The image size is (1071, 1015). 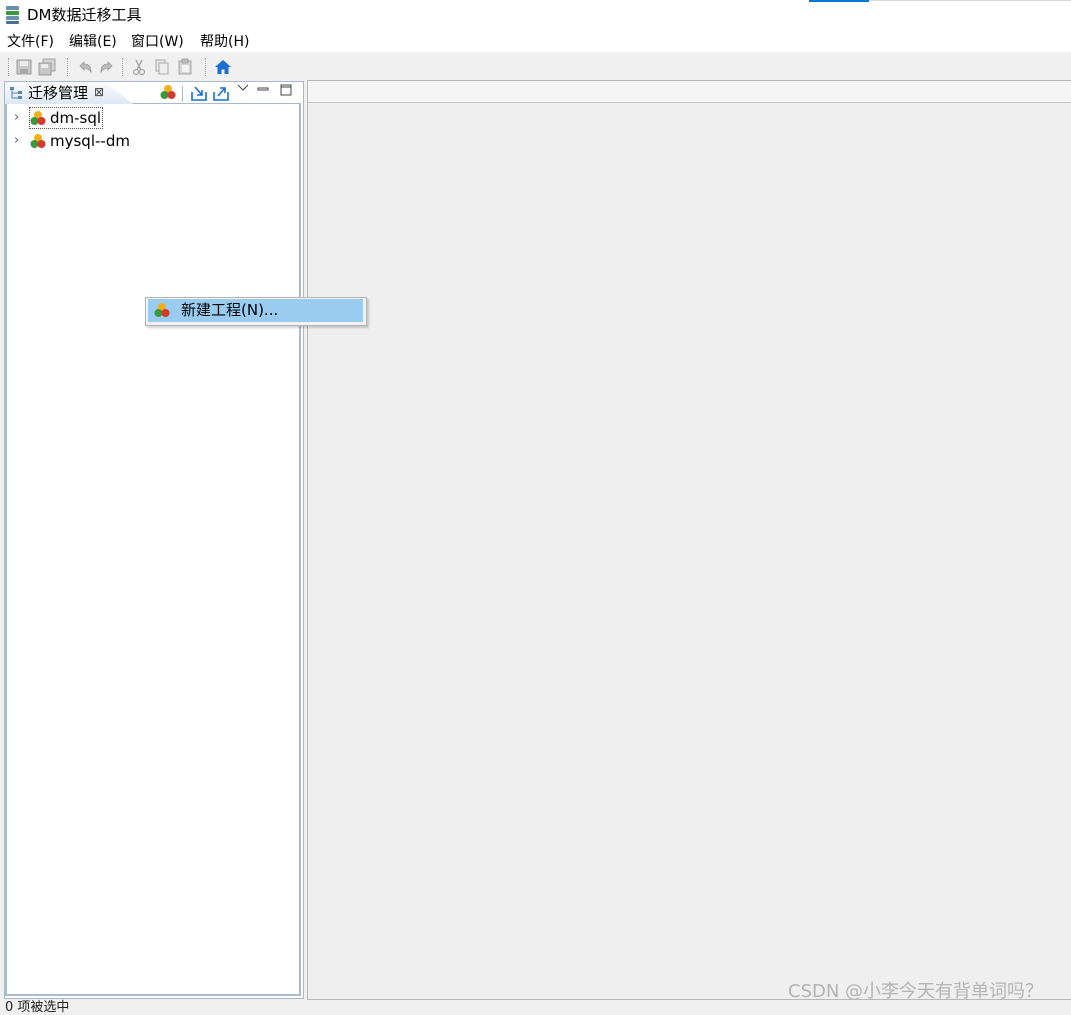 I want to click on paste-icon, so click(x=185, y=67).